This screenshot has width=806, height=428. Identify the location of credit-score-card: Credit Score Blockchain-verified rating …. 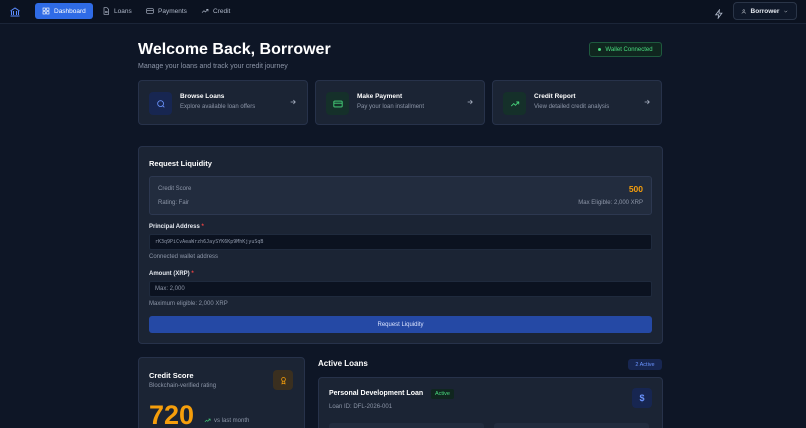
(221, 392).